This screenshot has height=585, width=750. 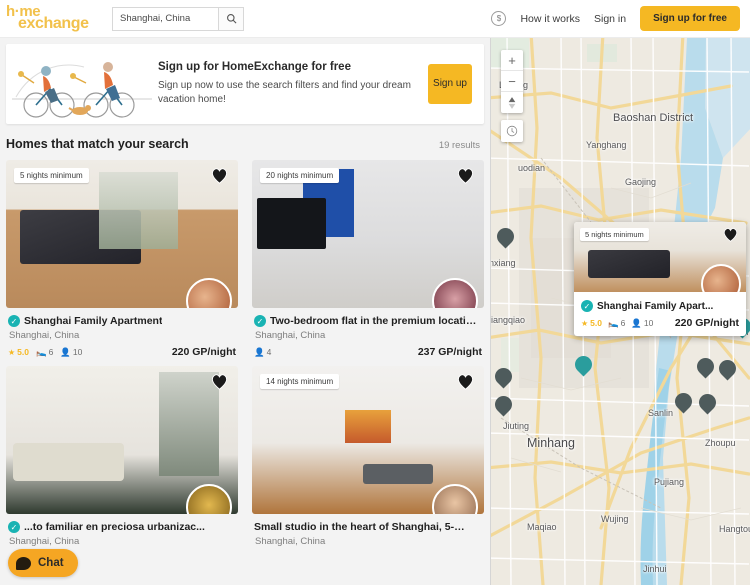 What do you see at coordinates (368, 440) in the screenshot?
I see `listing-photo: 14 nights minimum` at bounding box center [368, 440].